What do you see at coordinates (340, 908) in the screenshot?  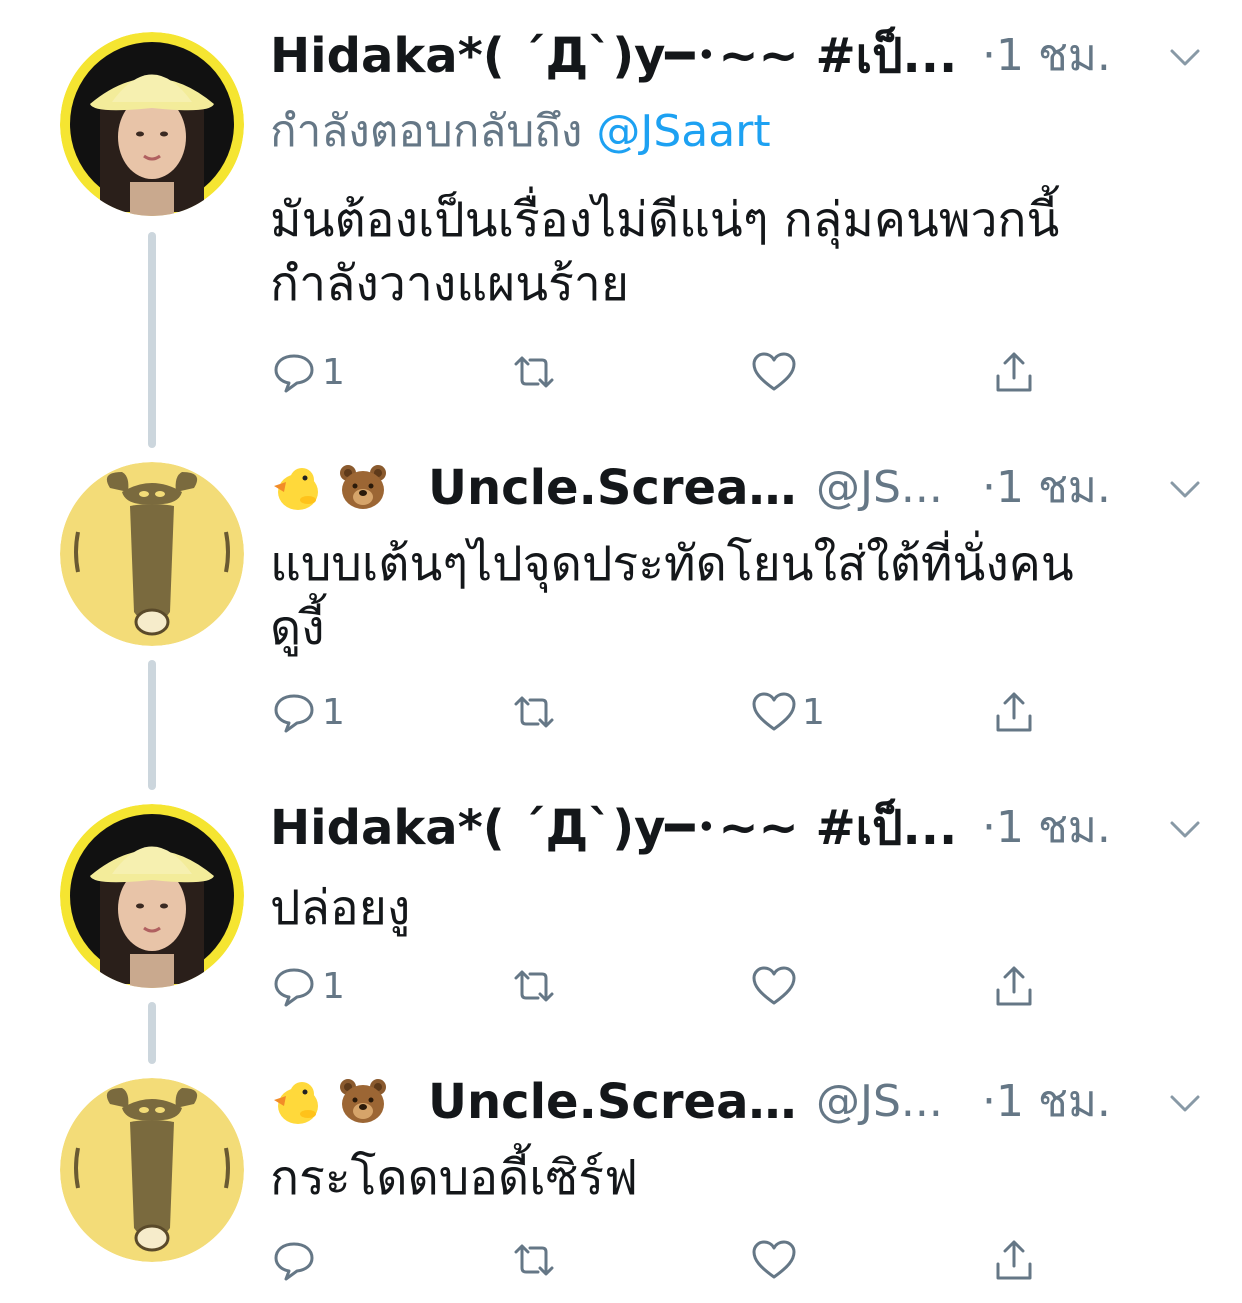 I see `tweet-text-line: ปล่อยงู` at bounding box center [340, 908].